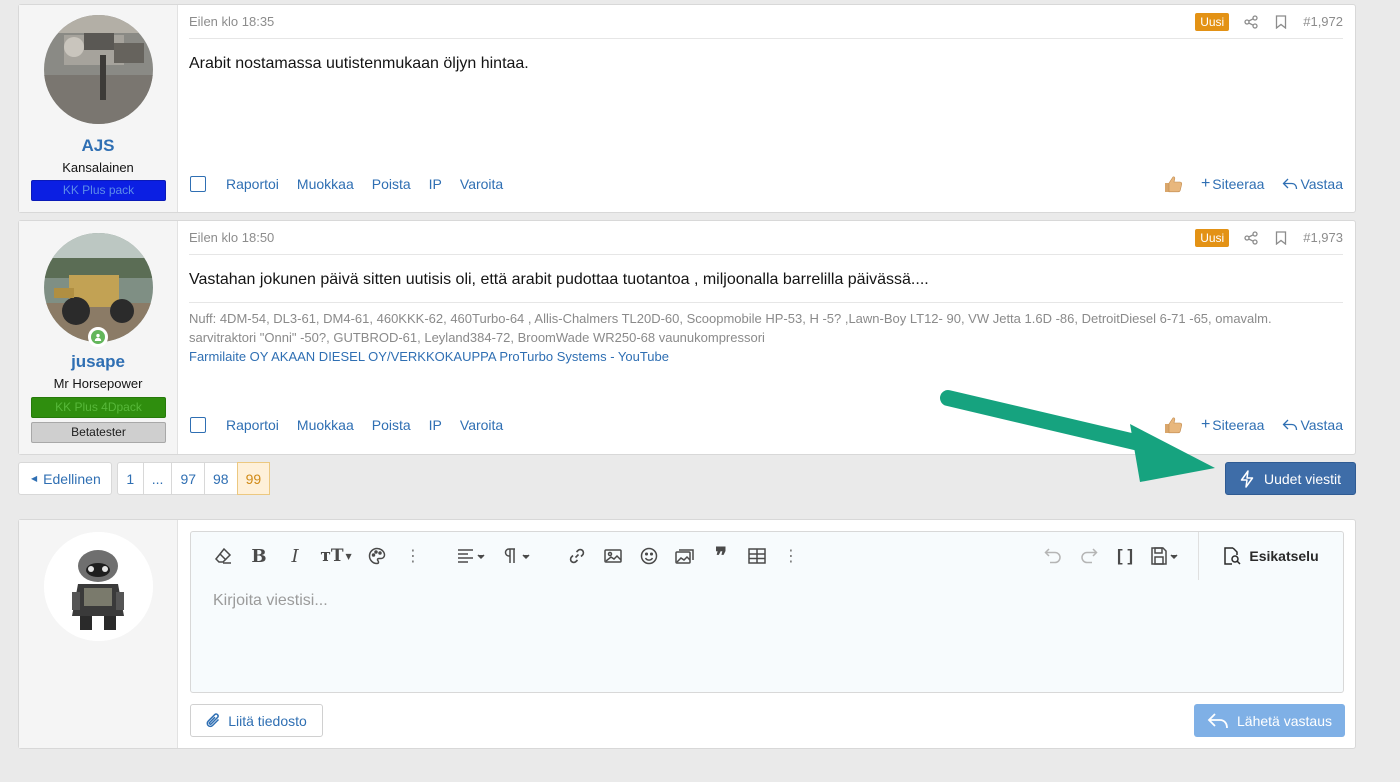 Image resolution: width=1400 pixels, height=782 pixels. What do you see at coordinates (1323, 21) in the screenshot?
I see `post-number: #1,972` at bounding box center [1323, 21].